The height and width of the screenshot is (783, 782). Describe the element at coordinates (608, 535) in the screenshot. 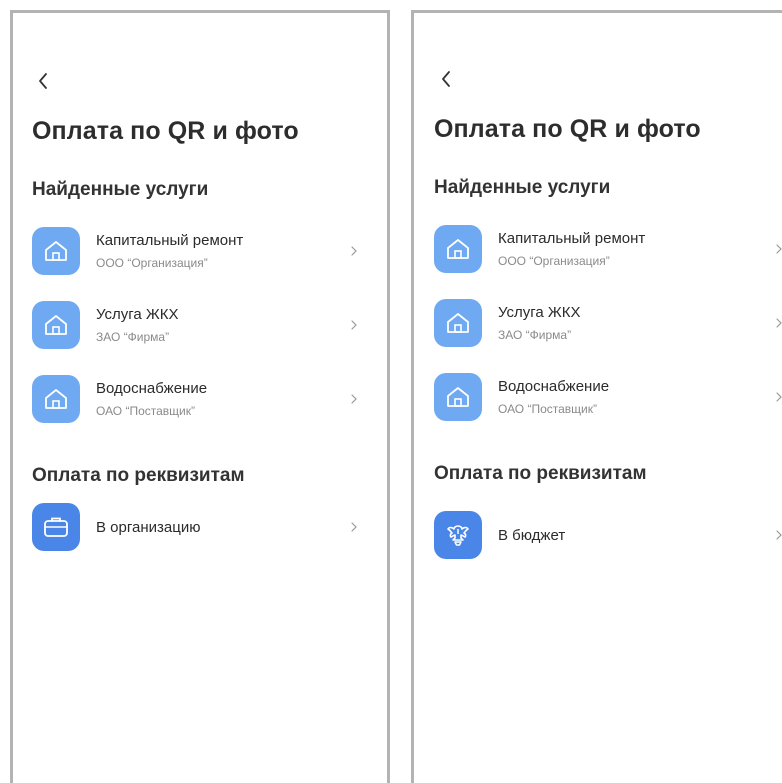

I see `requisites-budget-row: В бюджет` at that location.